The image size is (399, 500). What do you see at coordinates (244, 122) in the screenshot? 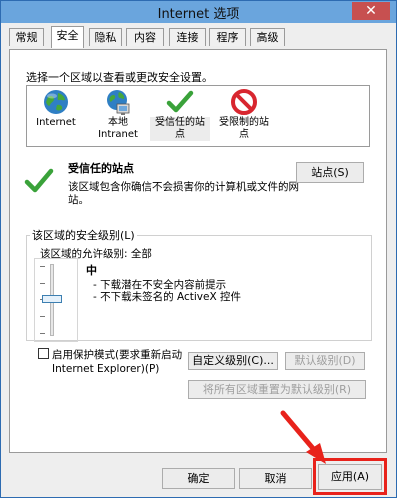
I see `zone-restricted-label-1: 受限制的站` at bounding box center [244, 122].